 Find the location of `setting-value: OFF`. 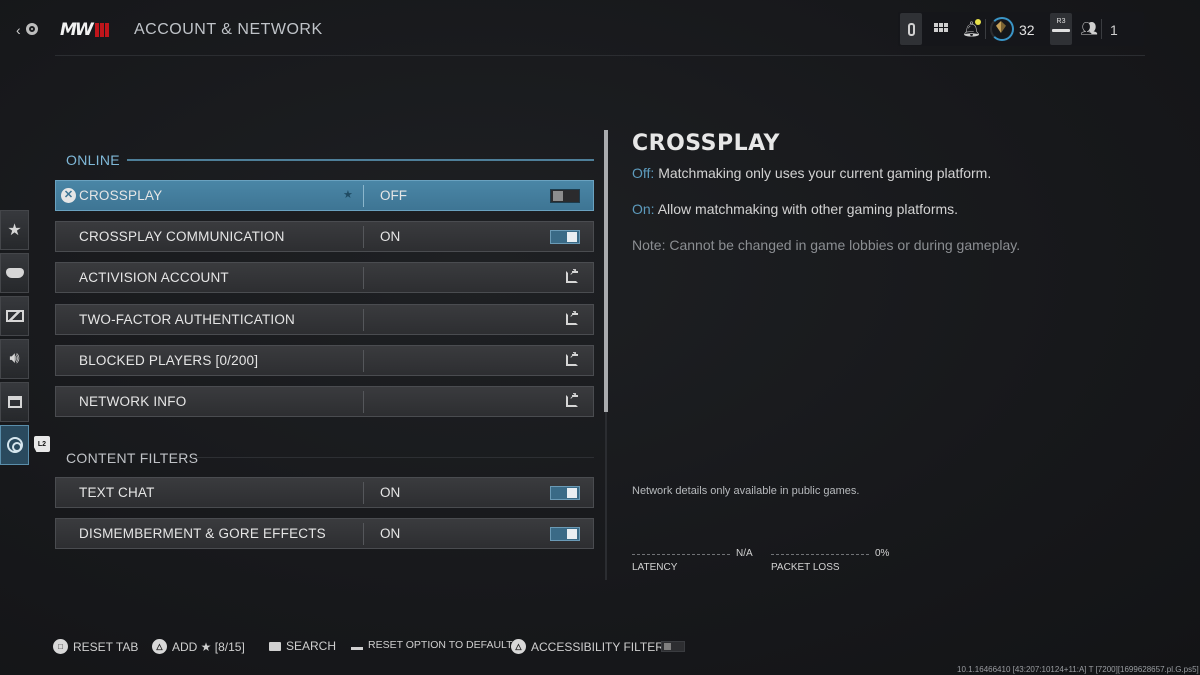

setting-value: OFF is located at coordinates (393, 195).